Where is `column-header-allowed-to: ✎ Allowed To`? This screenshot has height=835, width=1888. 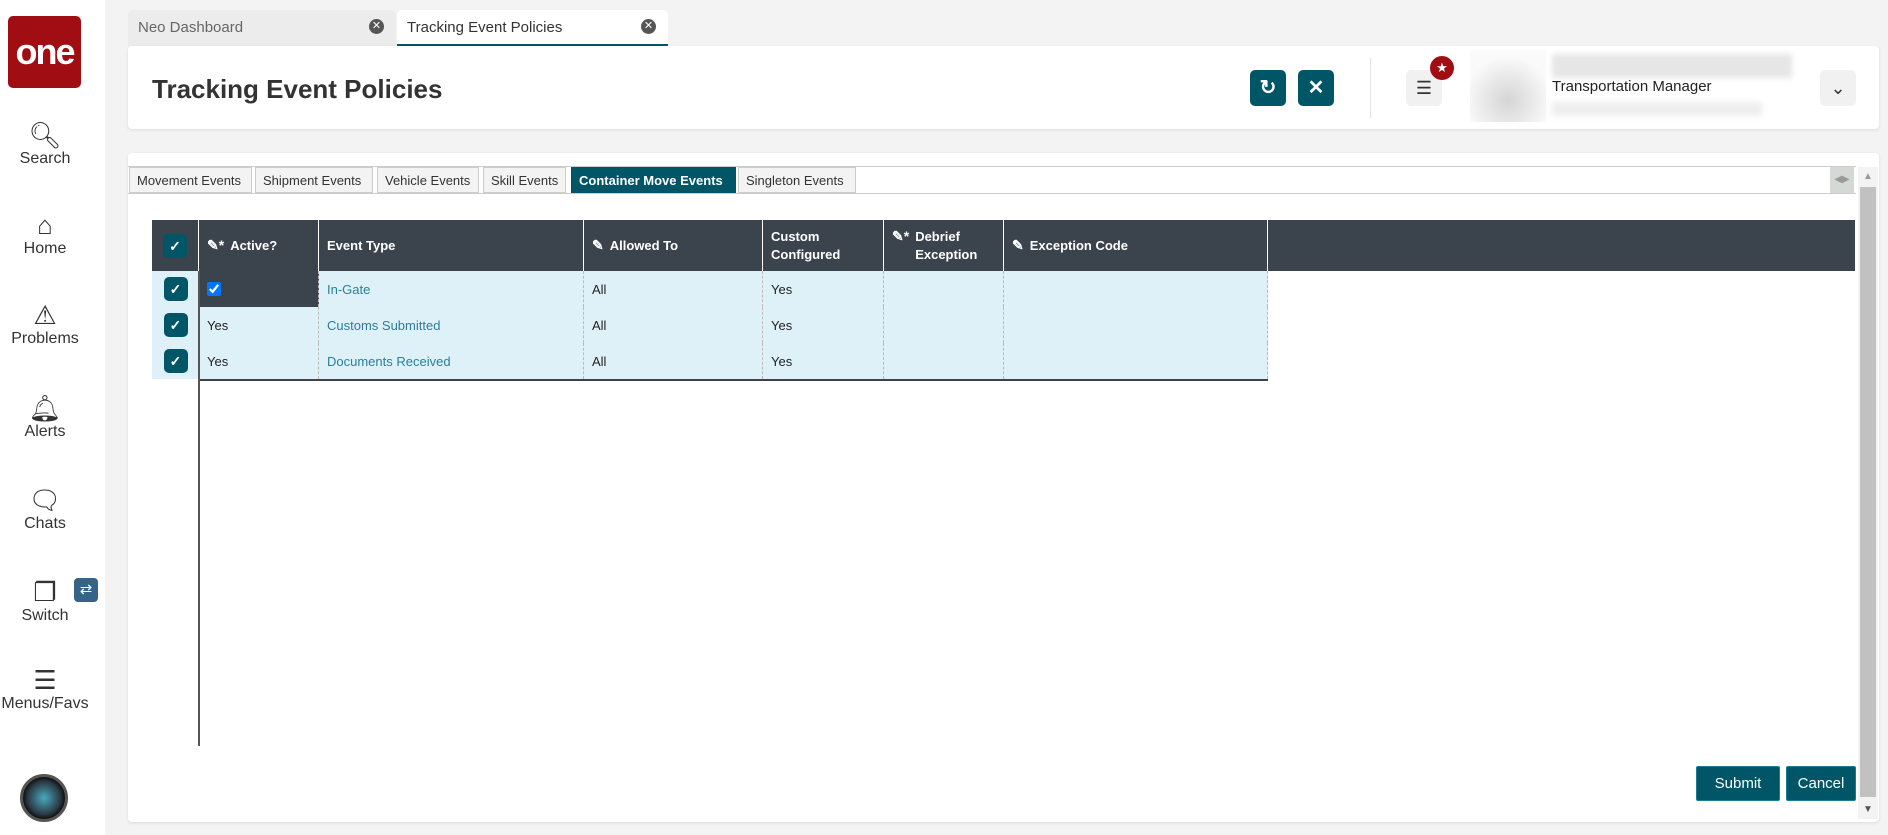
column-header-allowed-to: ✎ Allowed To is located at coordinates (673, 245).